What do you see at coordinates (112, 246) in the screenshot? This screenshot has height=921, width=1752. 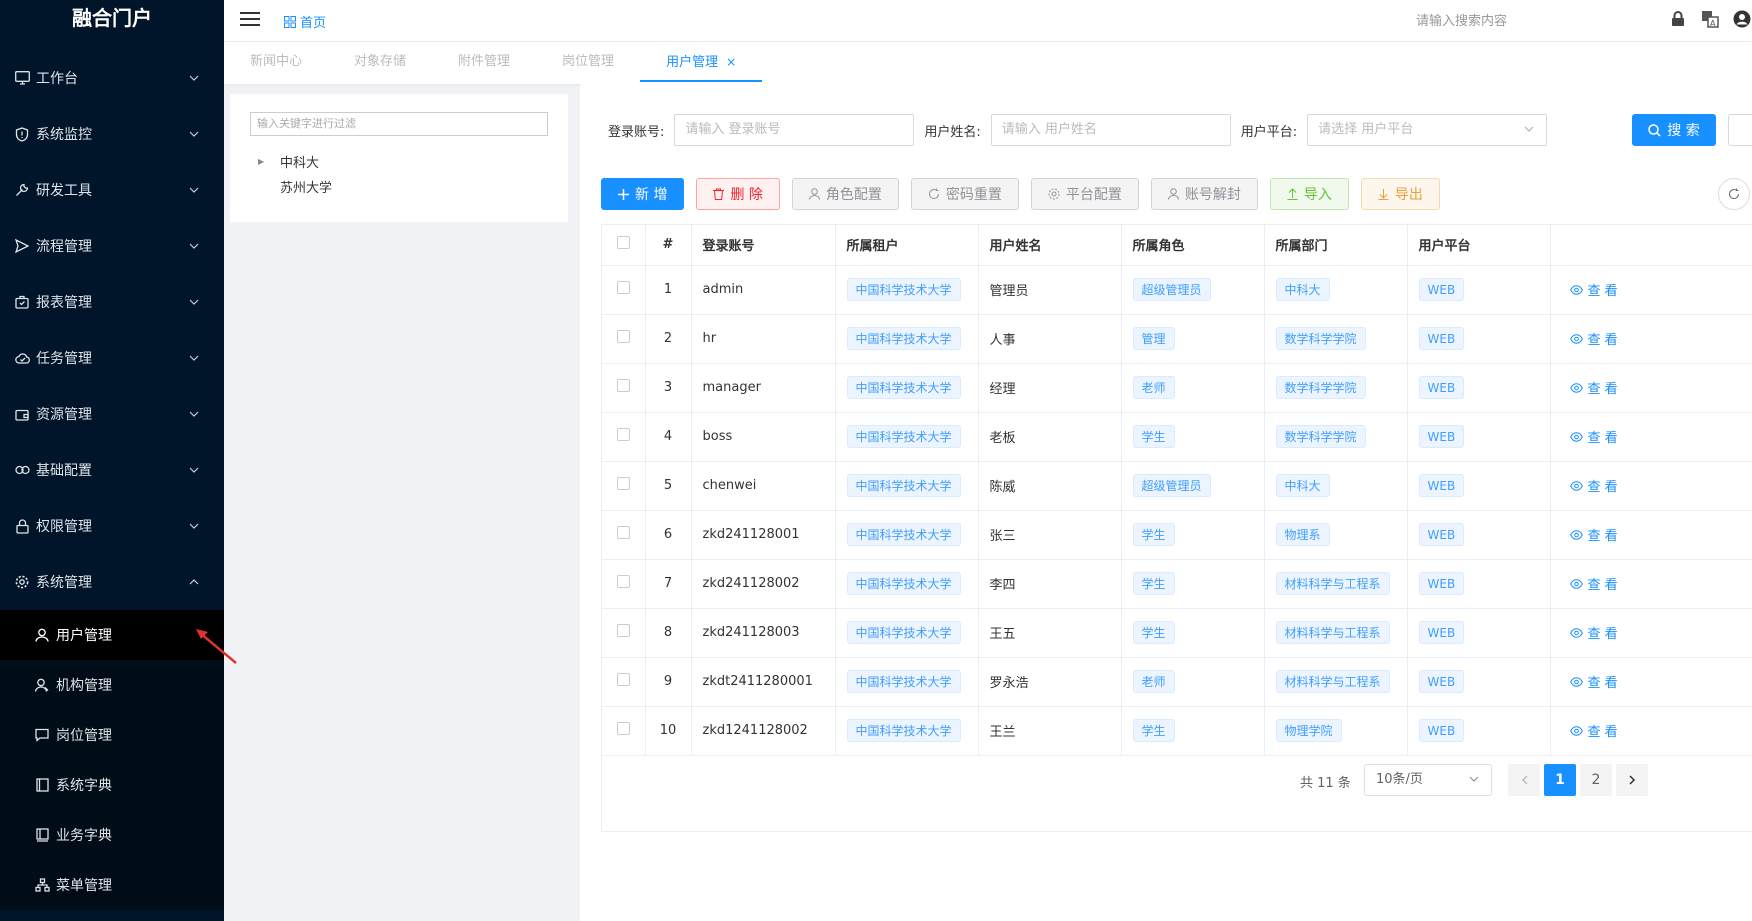 I see `sidebar-menu-item: 流程管理` at bounding box center [112, 246].